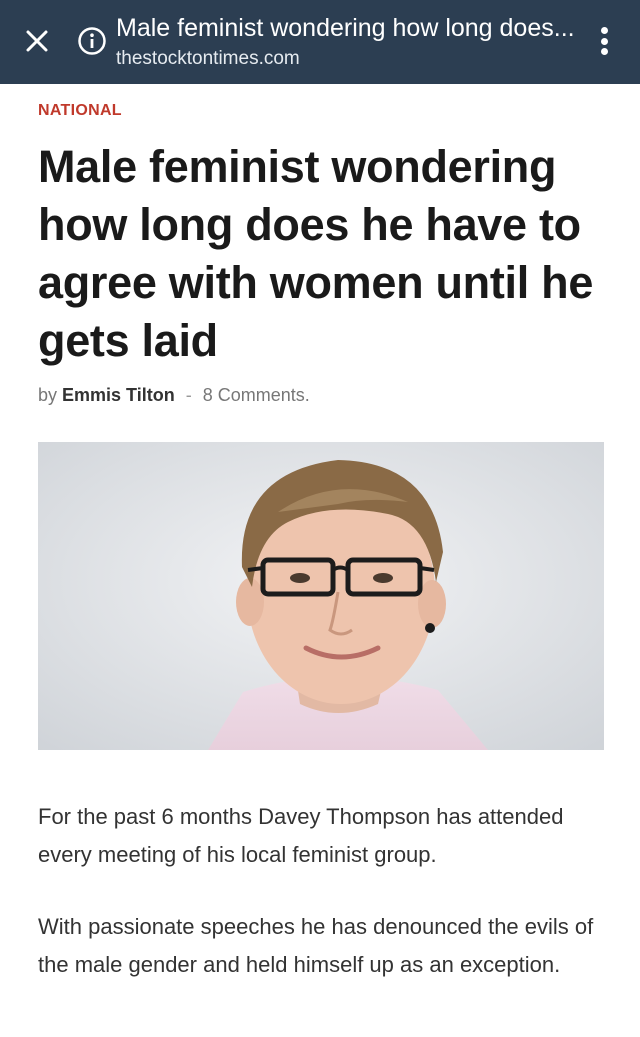  Describe the element at coordinates (118, 395) in the screenshot. I see `author-link: Emmis Tilton` at that location.